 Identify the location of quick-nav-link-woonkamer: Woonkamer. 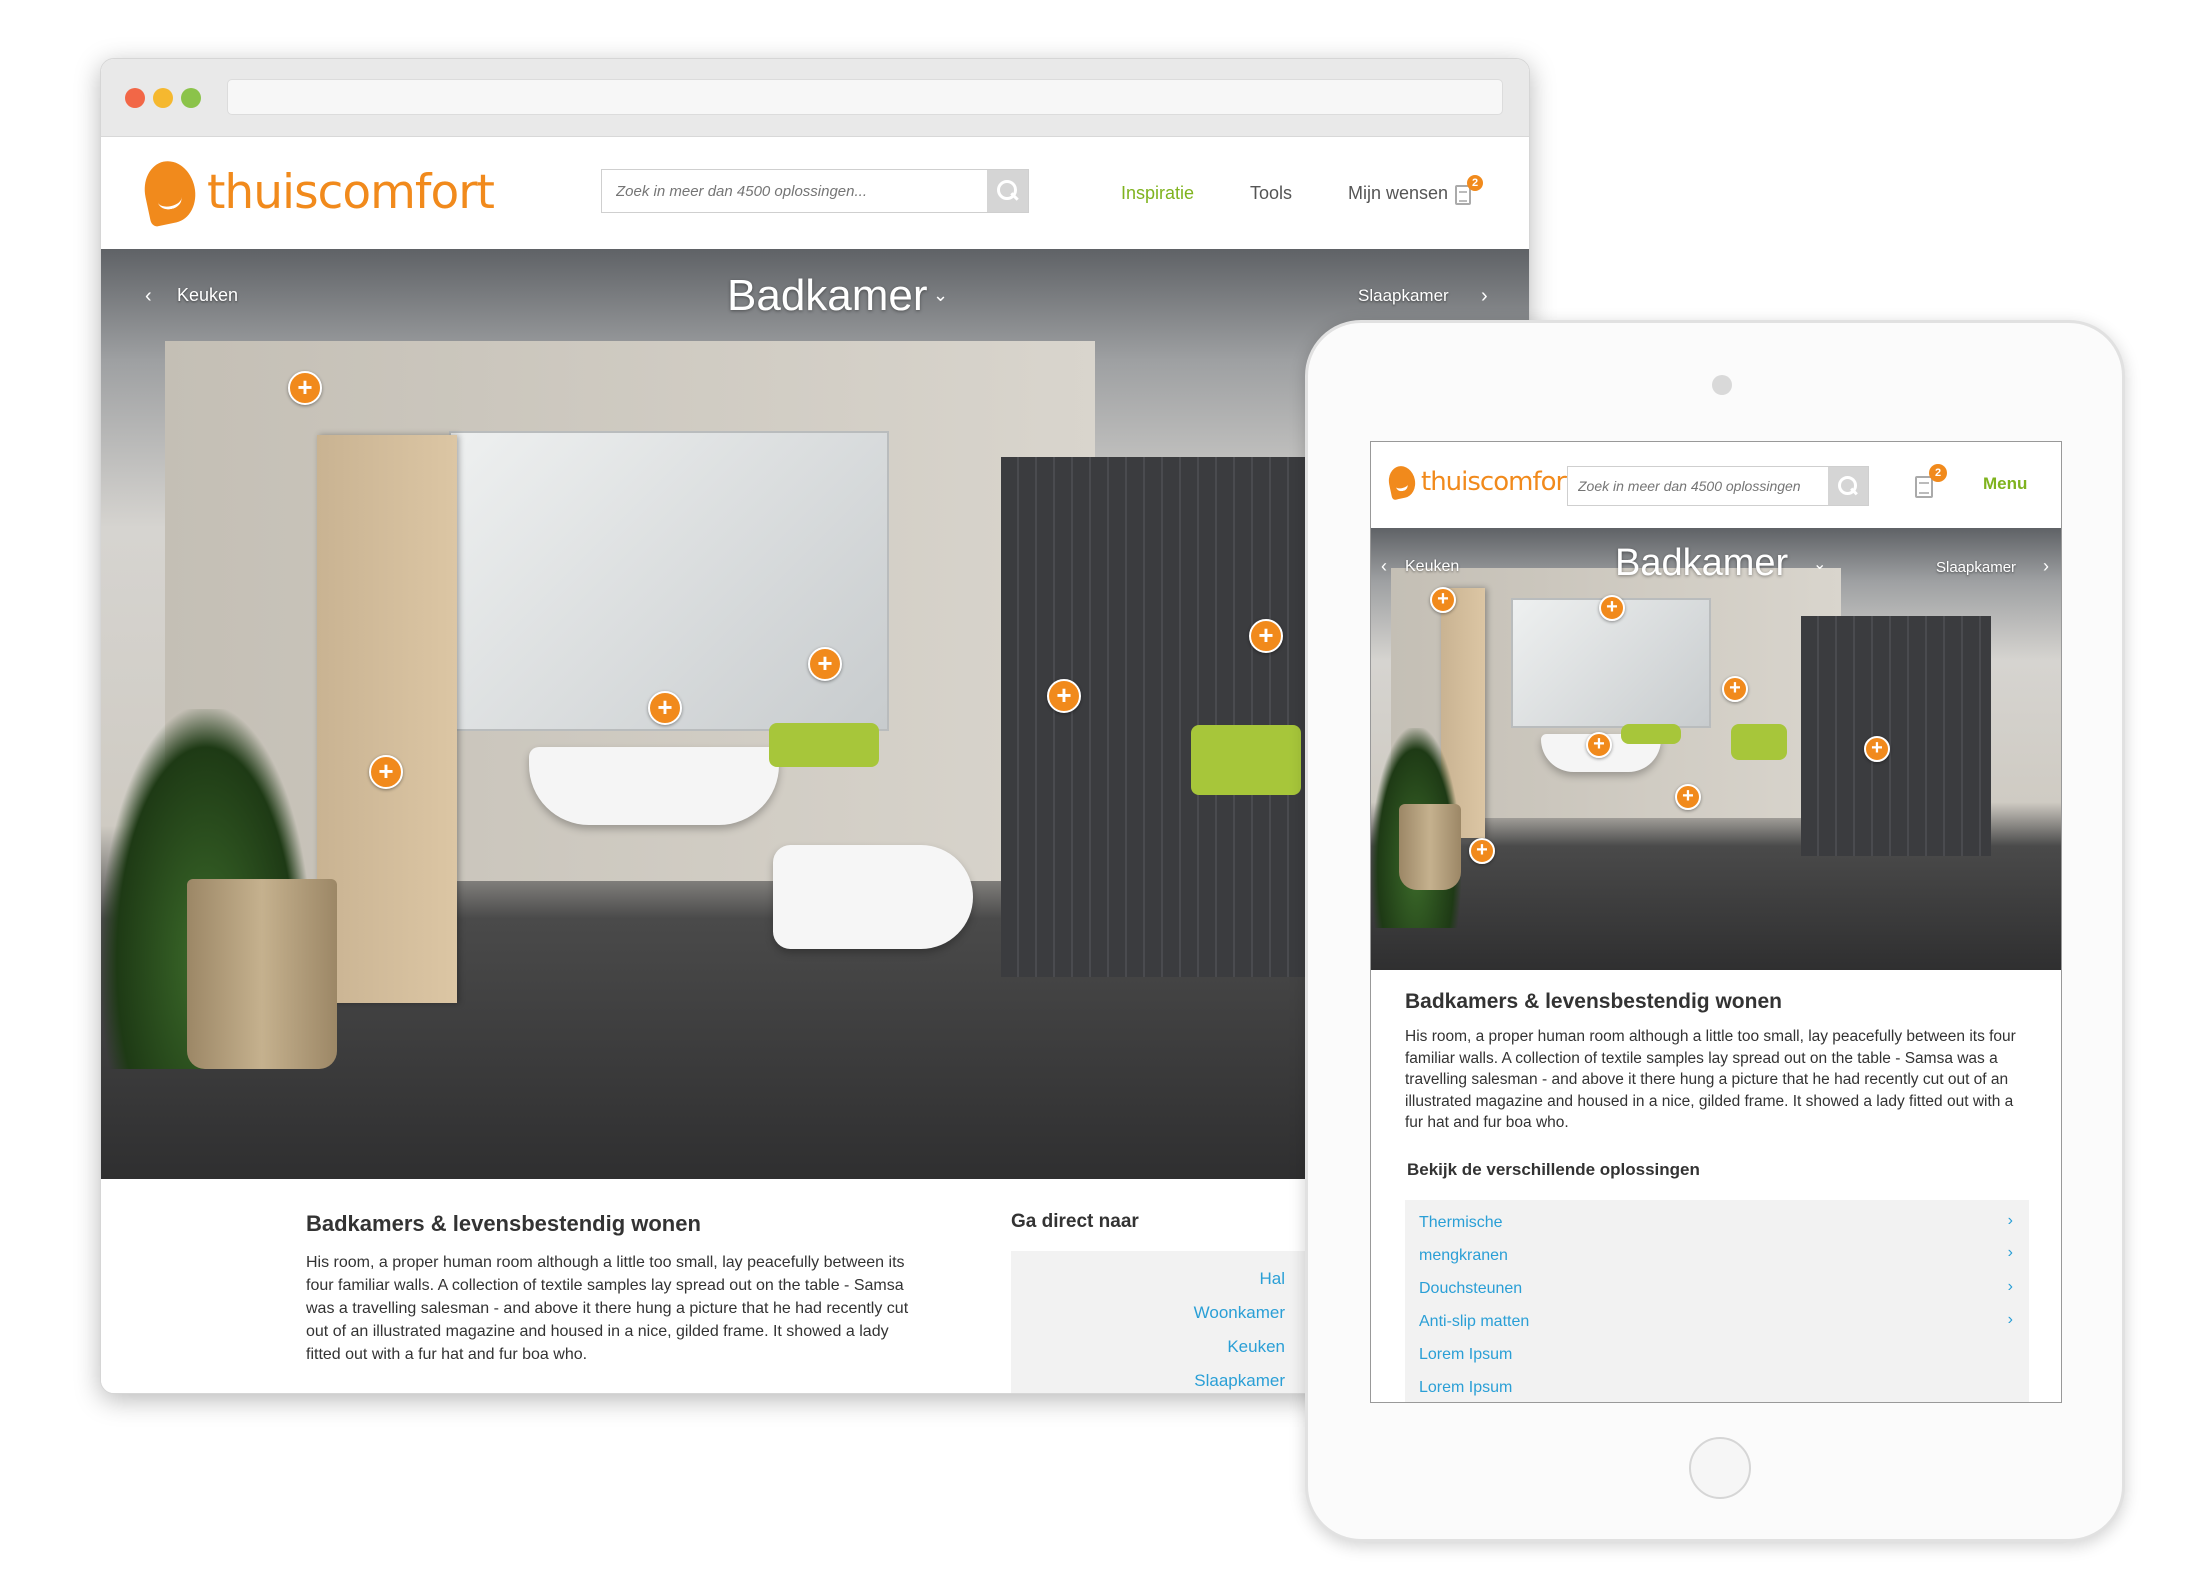
(1239, 1313).